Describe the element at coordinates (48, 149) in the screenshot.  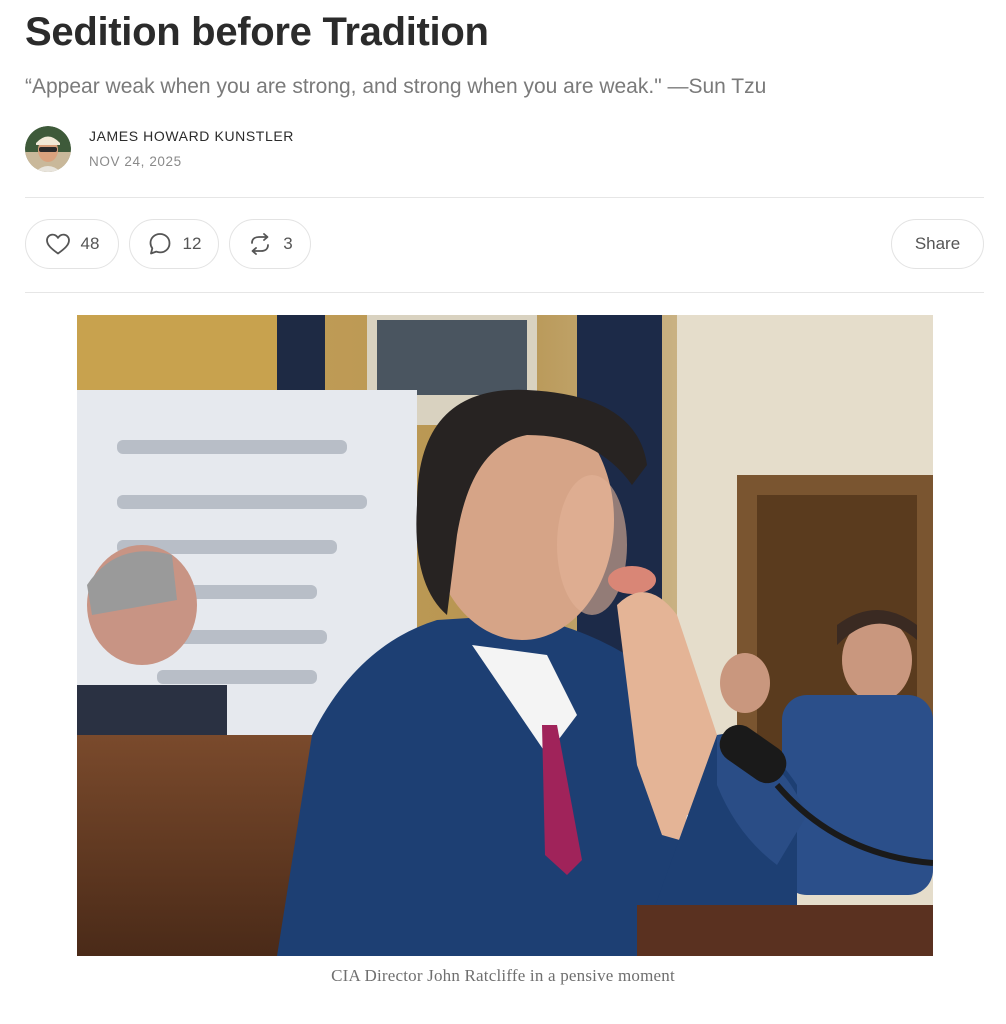
I see `author-avatar` at that location.